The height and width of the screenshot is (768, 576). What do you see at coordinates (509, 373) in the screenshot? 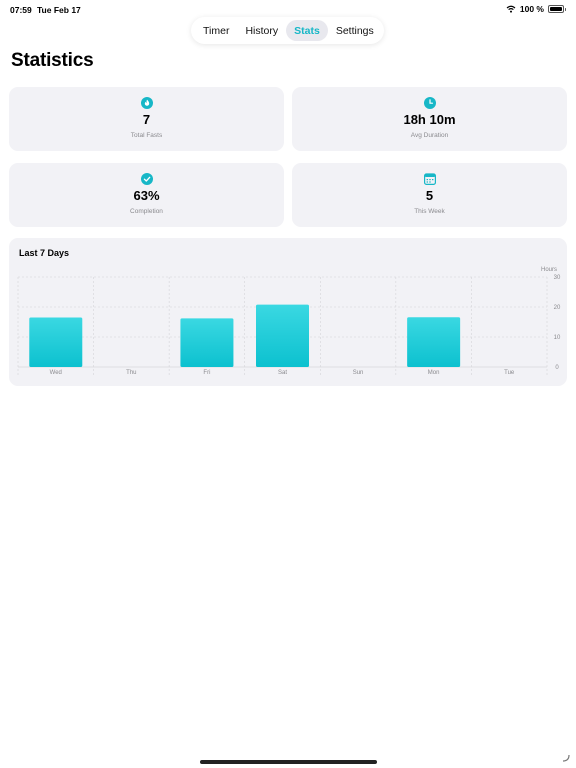
I see `x-tick-label: Tue` at bounding box center [509, 373].